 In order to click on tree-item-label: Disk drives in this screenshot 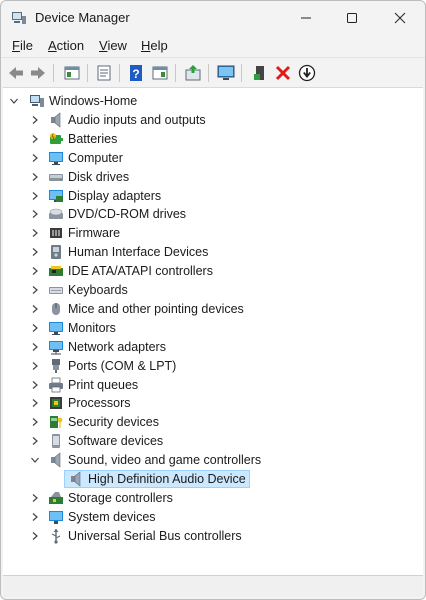, I will do `click(99, 176)`.